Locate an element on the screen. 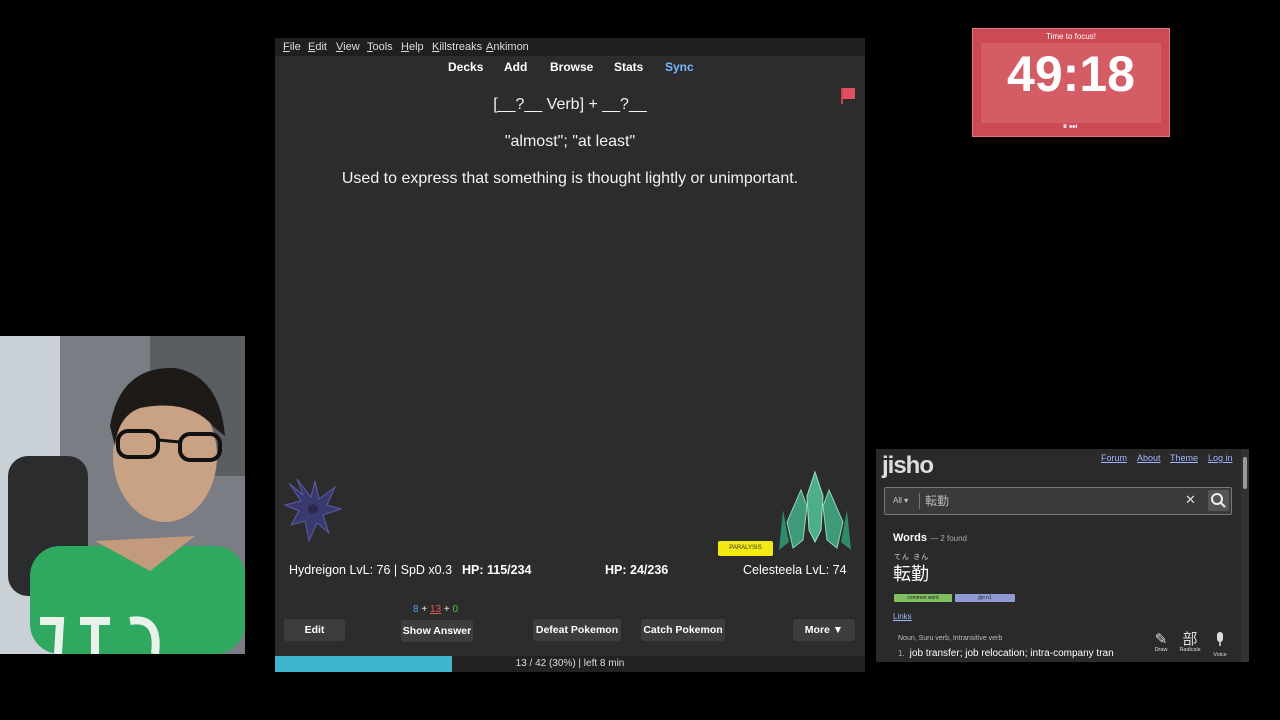 The width and height of the screenshot is (1280, 720). learn-count: 13 is located at coordinates (435, 609).